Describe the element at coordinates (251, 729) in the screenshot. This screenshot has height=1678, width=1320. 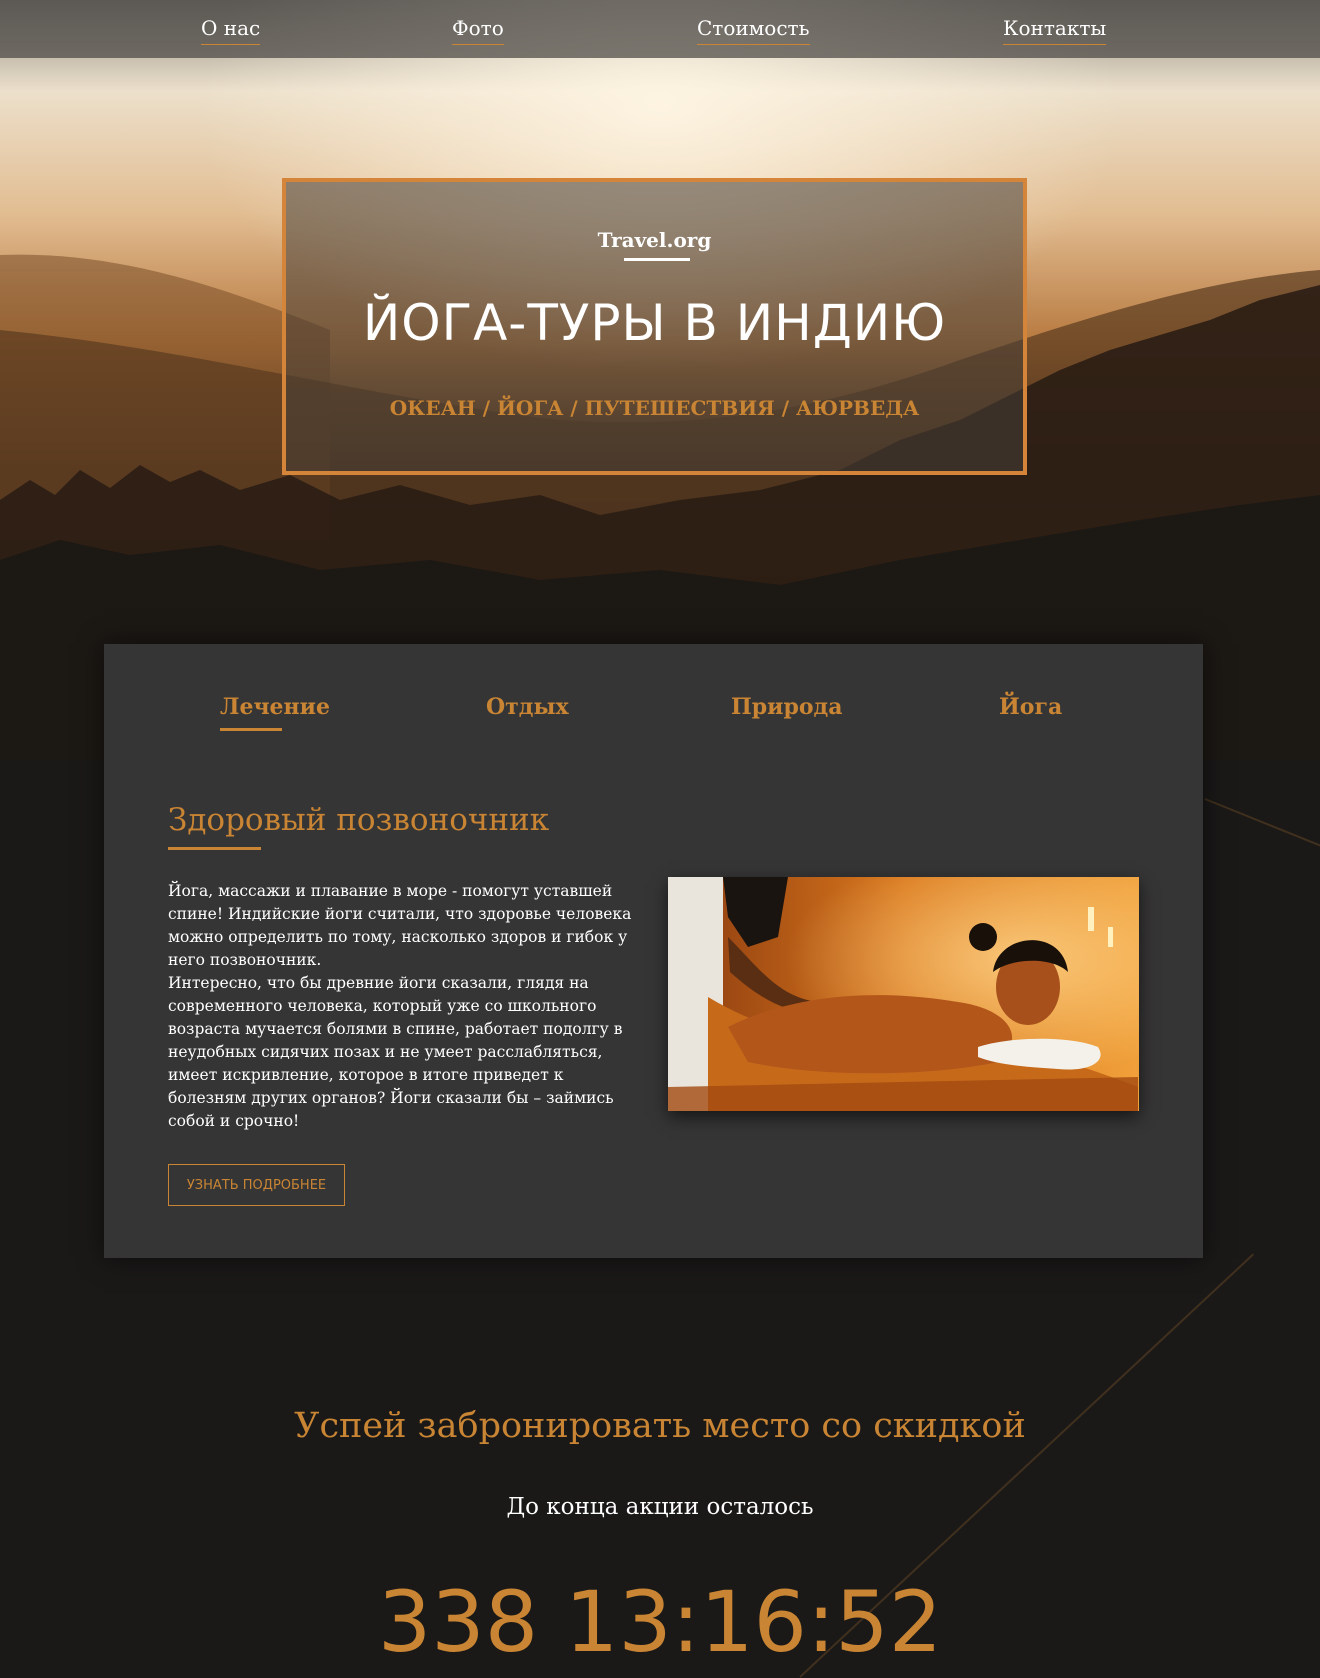
I see `active-tab-indicator` at that location.